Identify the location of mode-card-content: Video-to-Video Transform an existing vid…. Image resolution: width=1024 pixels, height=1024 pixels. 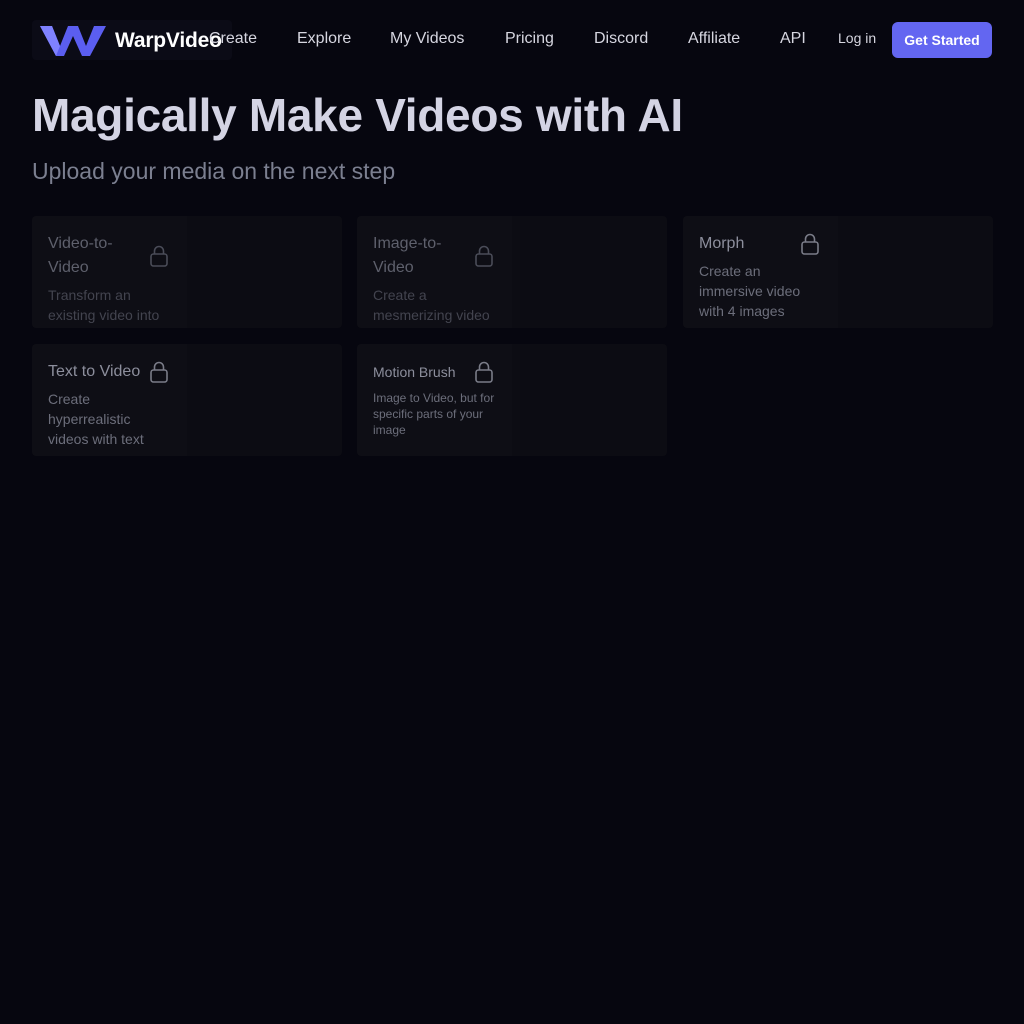
(109, 272).